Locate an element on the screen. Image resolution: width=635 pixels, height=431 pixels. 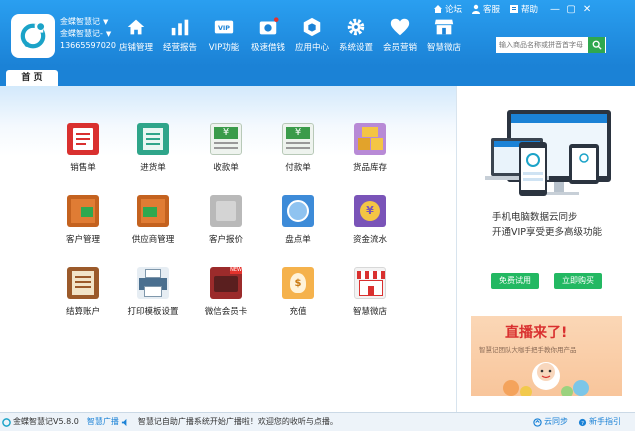
cash-flow-icon: ¥ is located at coordinates (370, 211).